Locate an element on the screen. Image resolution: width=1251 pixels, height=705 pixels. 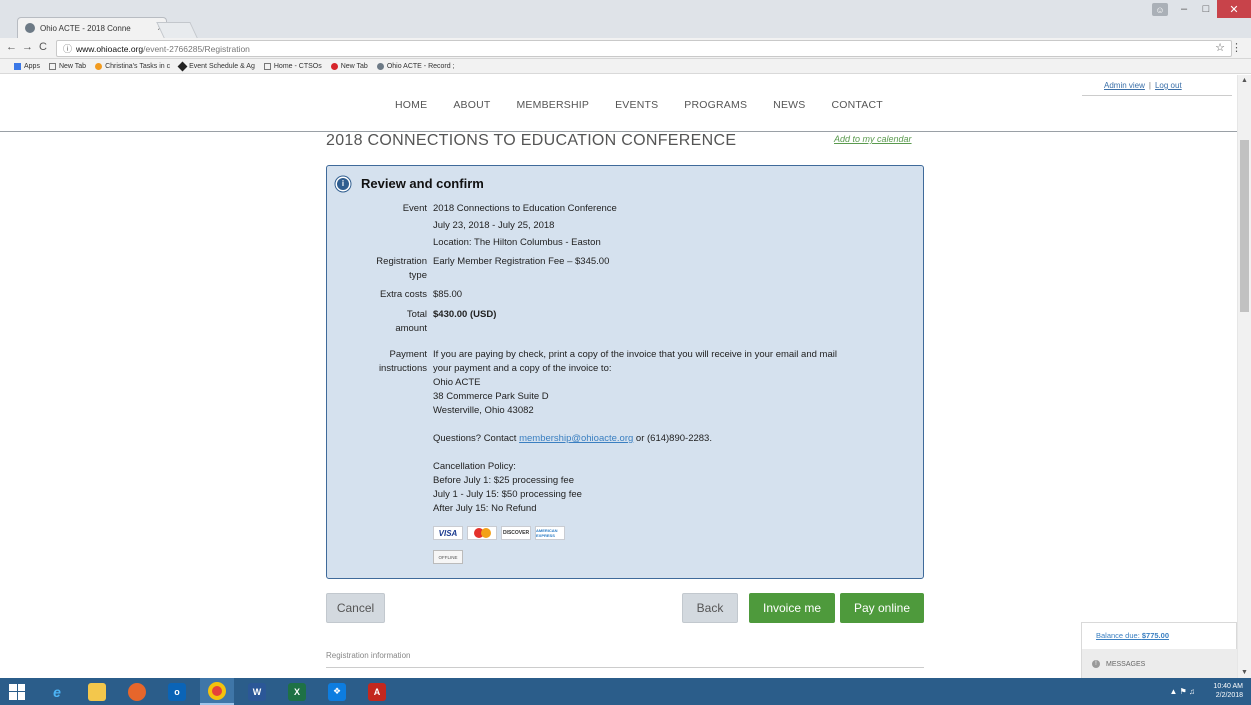
word-icon: W is located at coordinates (257, 691).